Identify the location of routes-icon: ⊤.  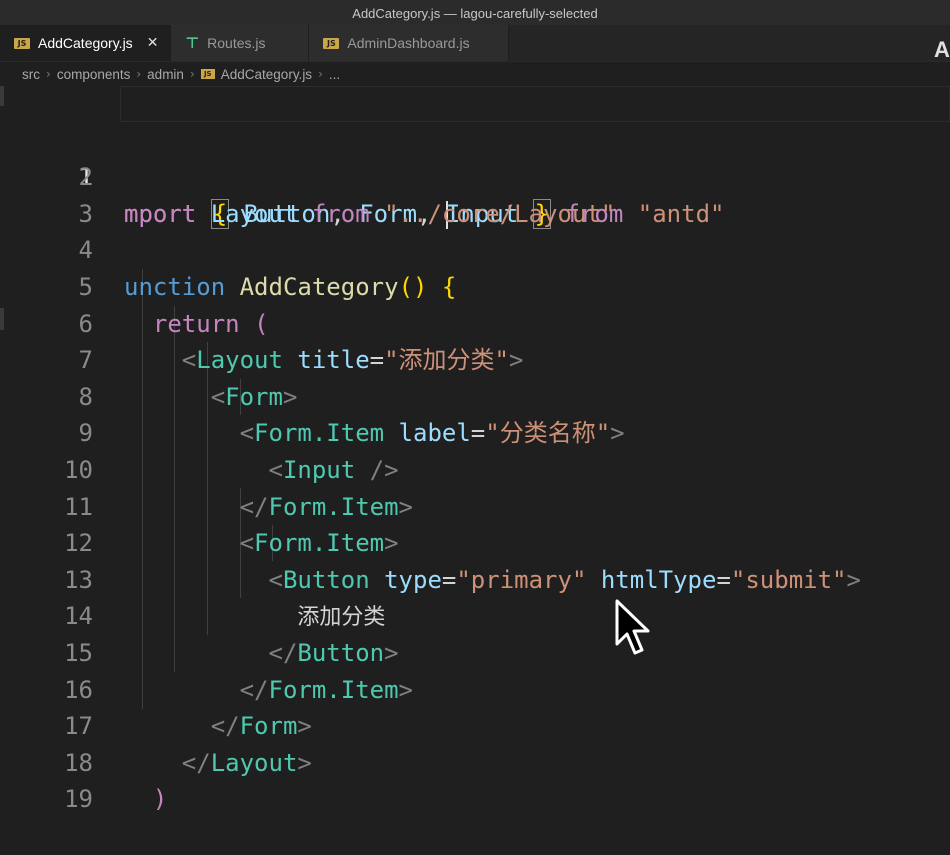
(192, 43).